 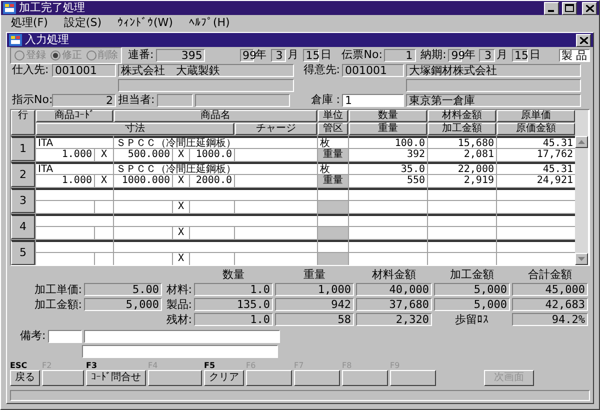 What do you see at coordinates (65, 336) in the screenshot?
I see `remarks-code-field` at bounding box center [65, 336].